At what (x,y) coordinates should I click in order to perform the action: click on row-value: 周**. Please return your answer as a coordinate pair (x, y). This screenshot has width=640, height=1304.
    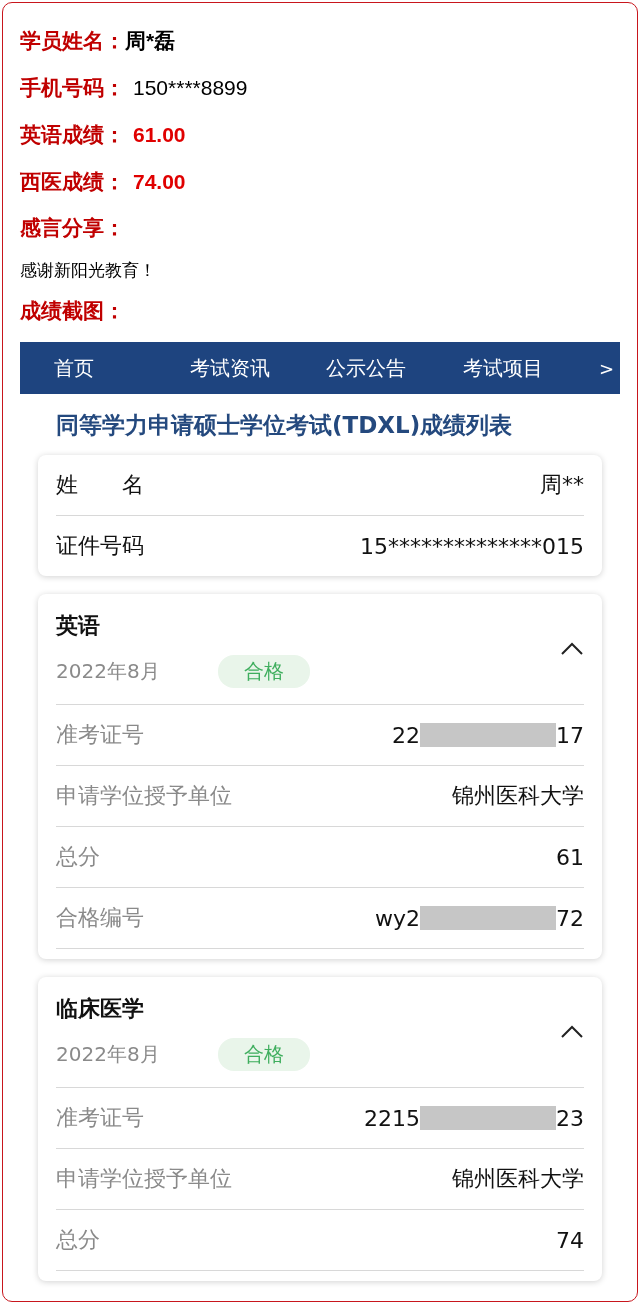
    Looking at the image, I should click on (562, 485).